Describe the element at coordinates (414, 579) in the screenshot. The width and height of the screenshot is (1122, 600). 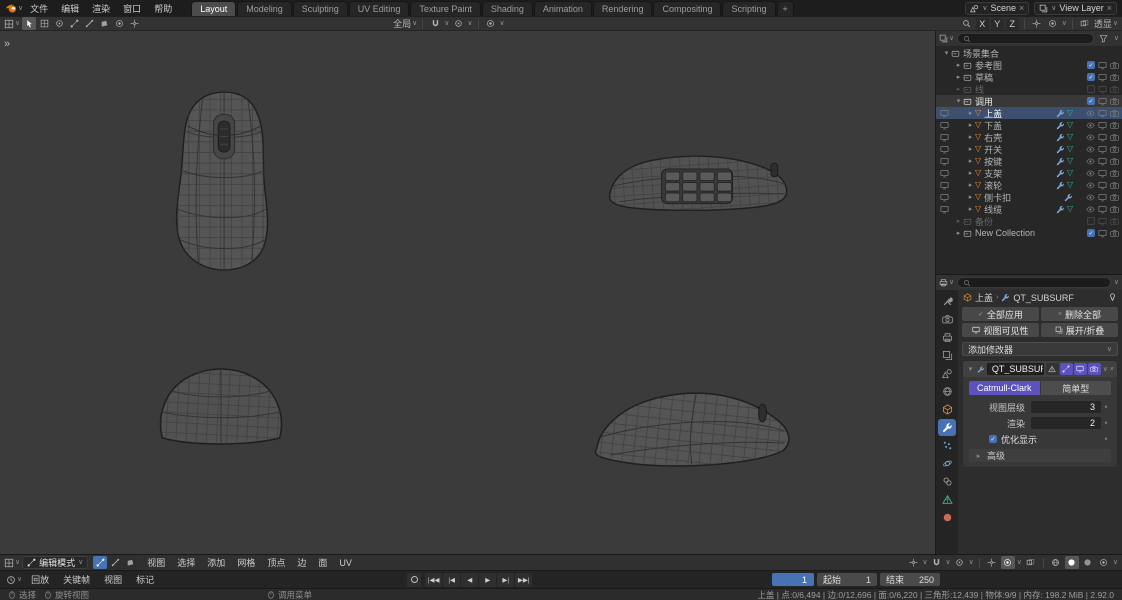
I see `auto-keyframe-button` at that location.